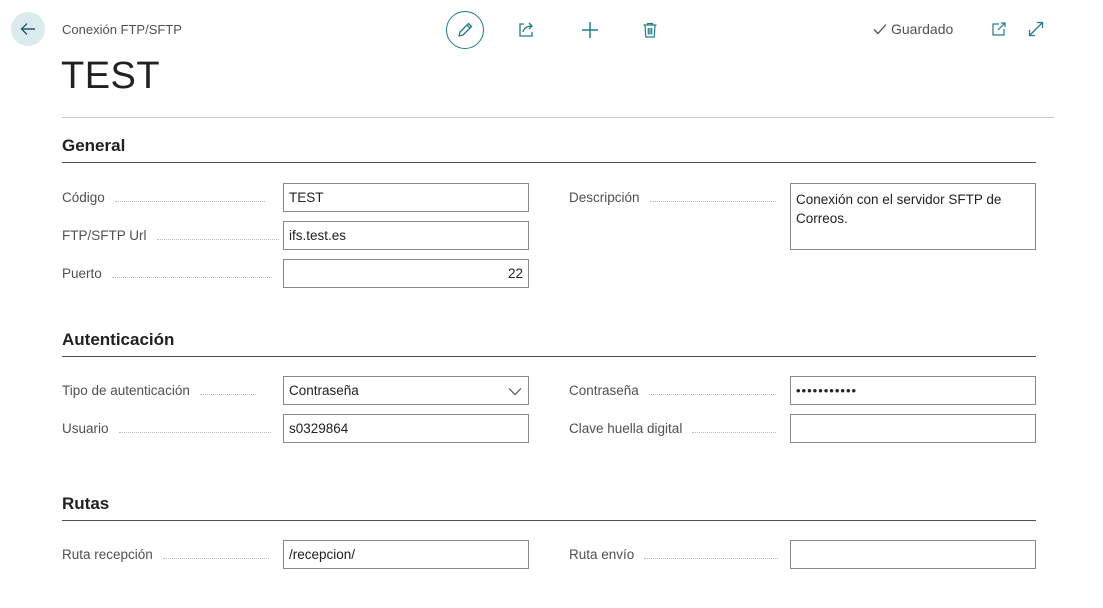 This screenshot has height=608, width=1103. I want to click on password-label-text: Contraseña, so click(604, 390).